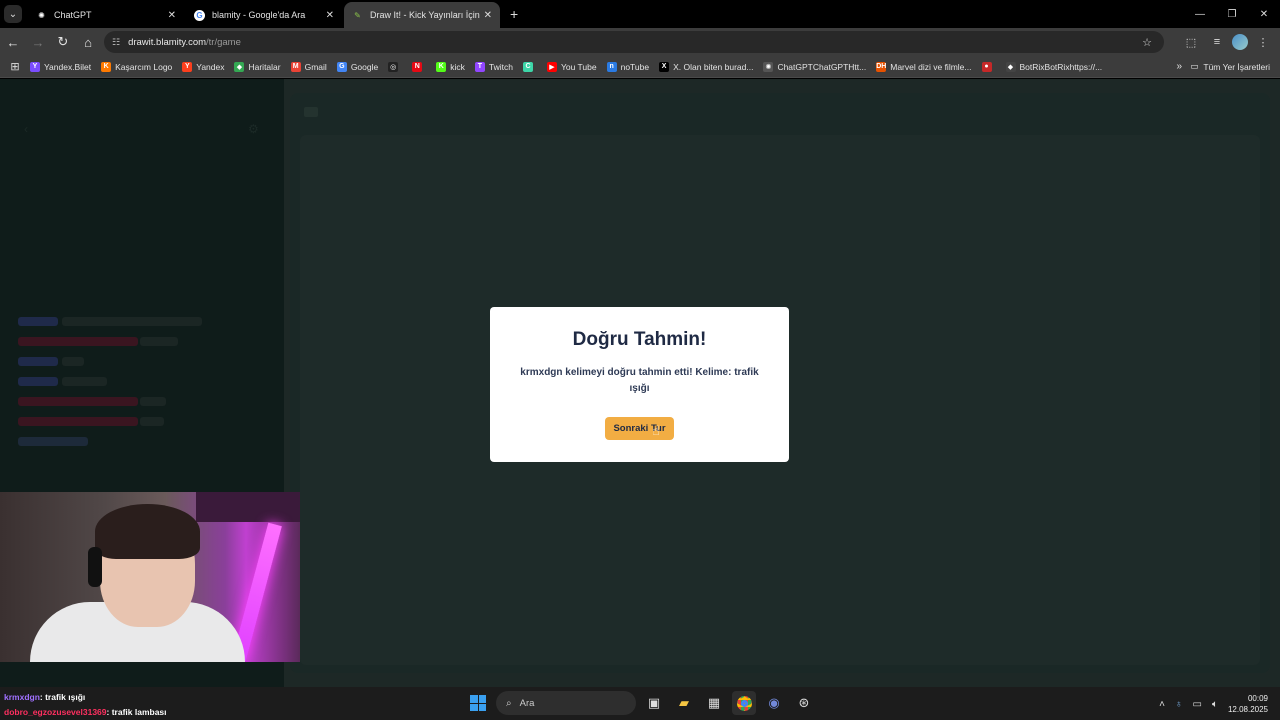 This screenshot has height=720, width=1280. I want to click on store-icon: ▦, so click(714, 703).